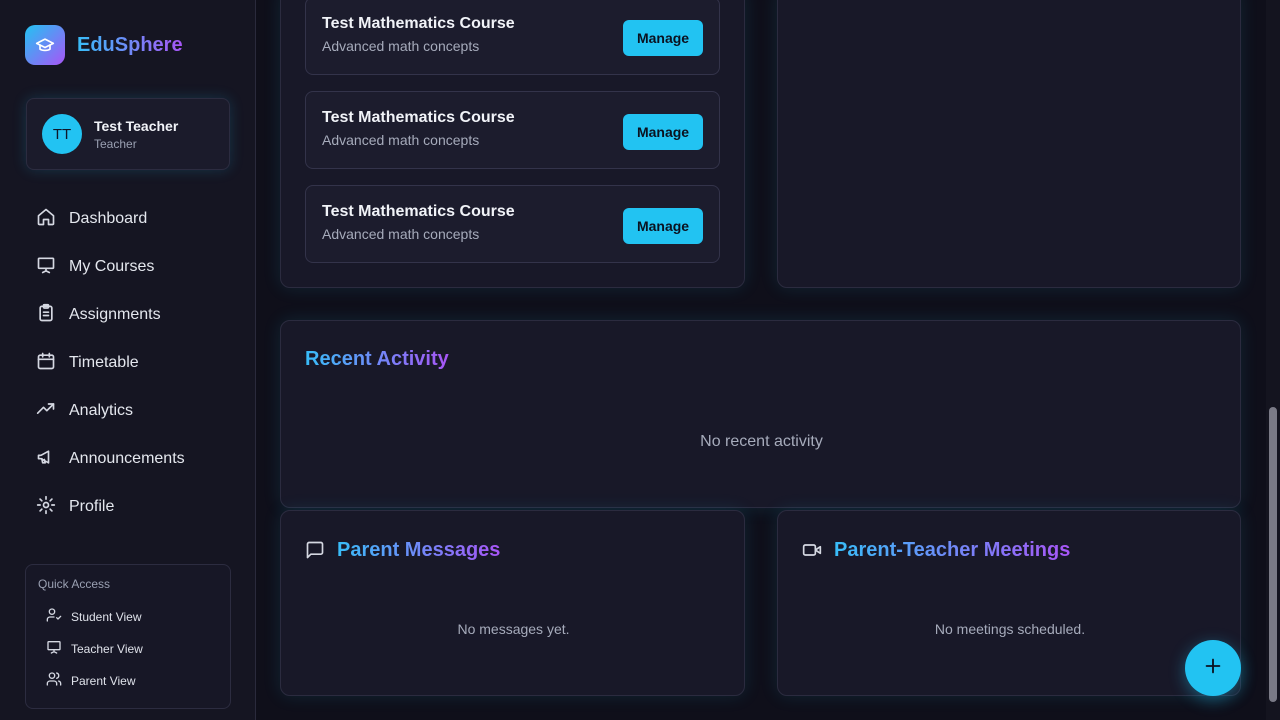  Describe the element at coordinates (104, 362) in the screenshot. I see `nav-item-label: Timetable` at that location.